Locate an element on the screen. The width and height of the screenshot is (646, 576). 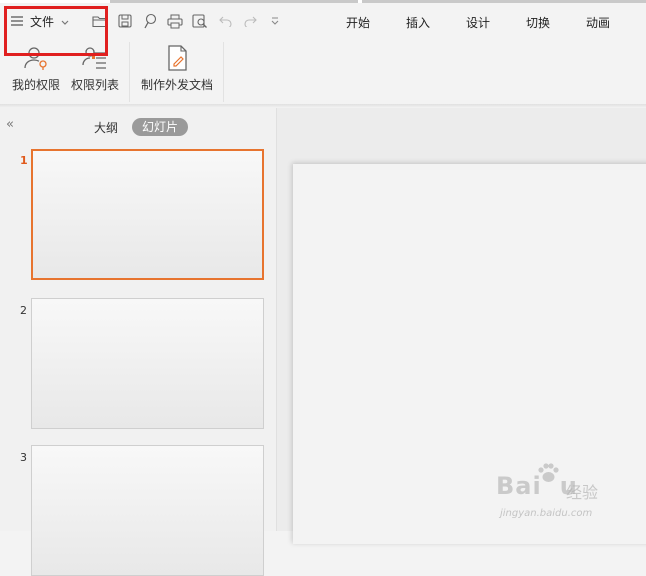
paw-icon is located at coordinates (548, 477).